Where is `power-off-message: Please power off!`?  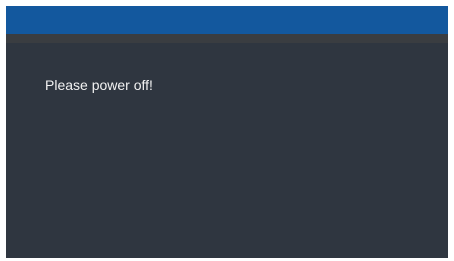
power-off-message: Please power off! is located at coordinates (99, 85).